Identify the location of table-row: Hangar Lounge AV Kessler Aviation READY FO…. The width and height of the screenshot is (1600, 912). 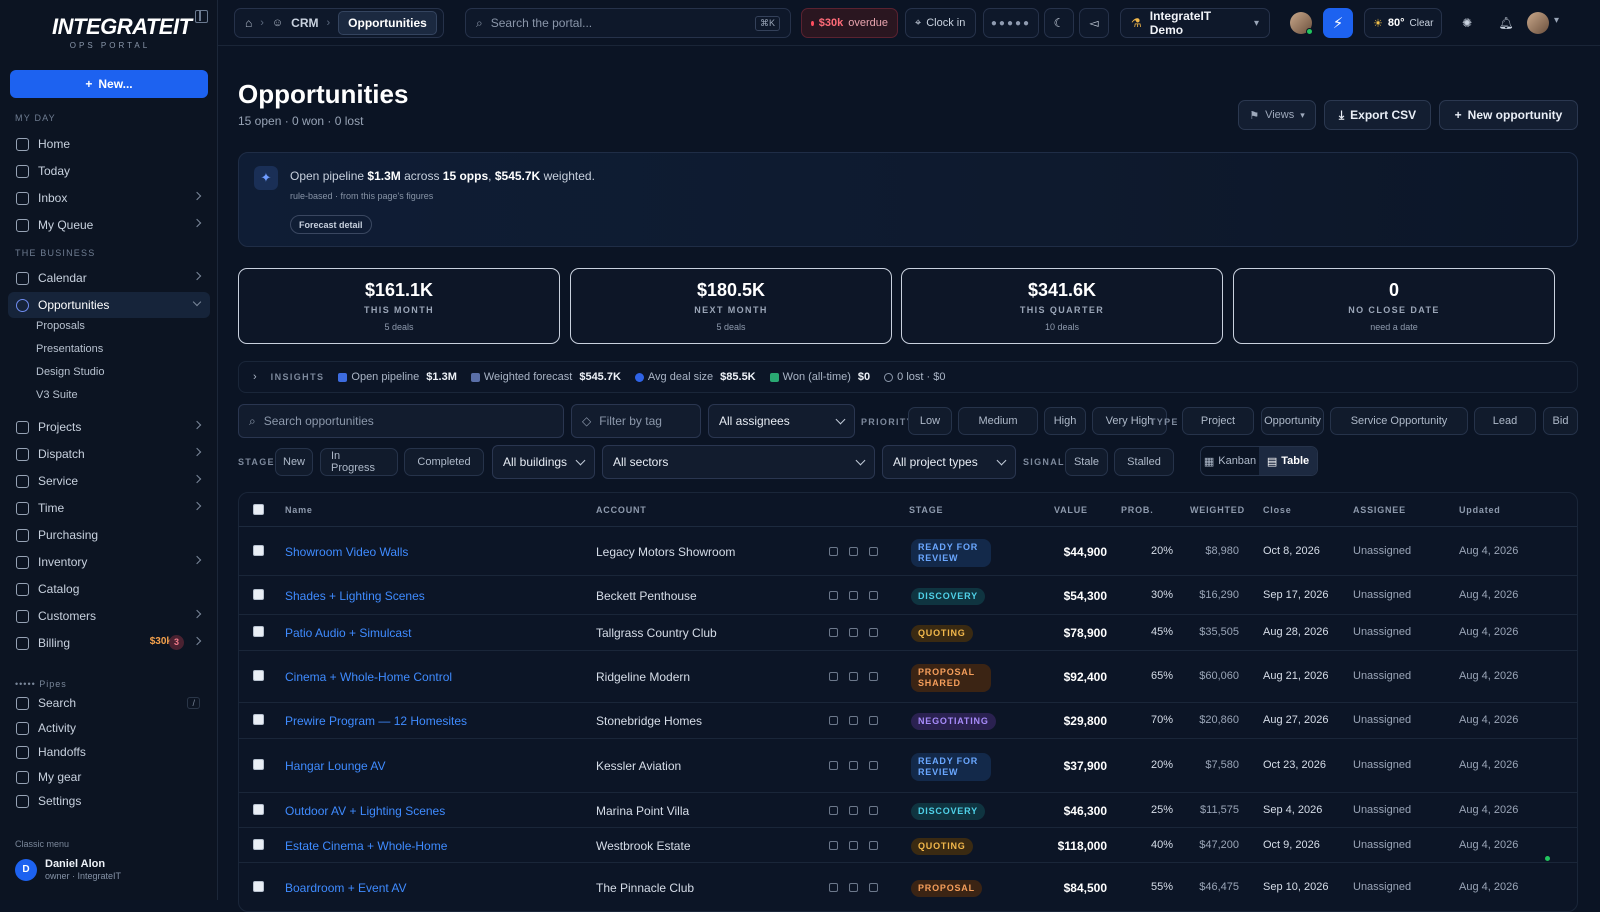
(908, 766).